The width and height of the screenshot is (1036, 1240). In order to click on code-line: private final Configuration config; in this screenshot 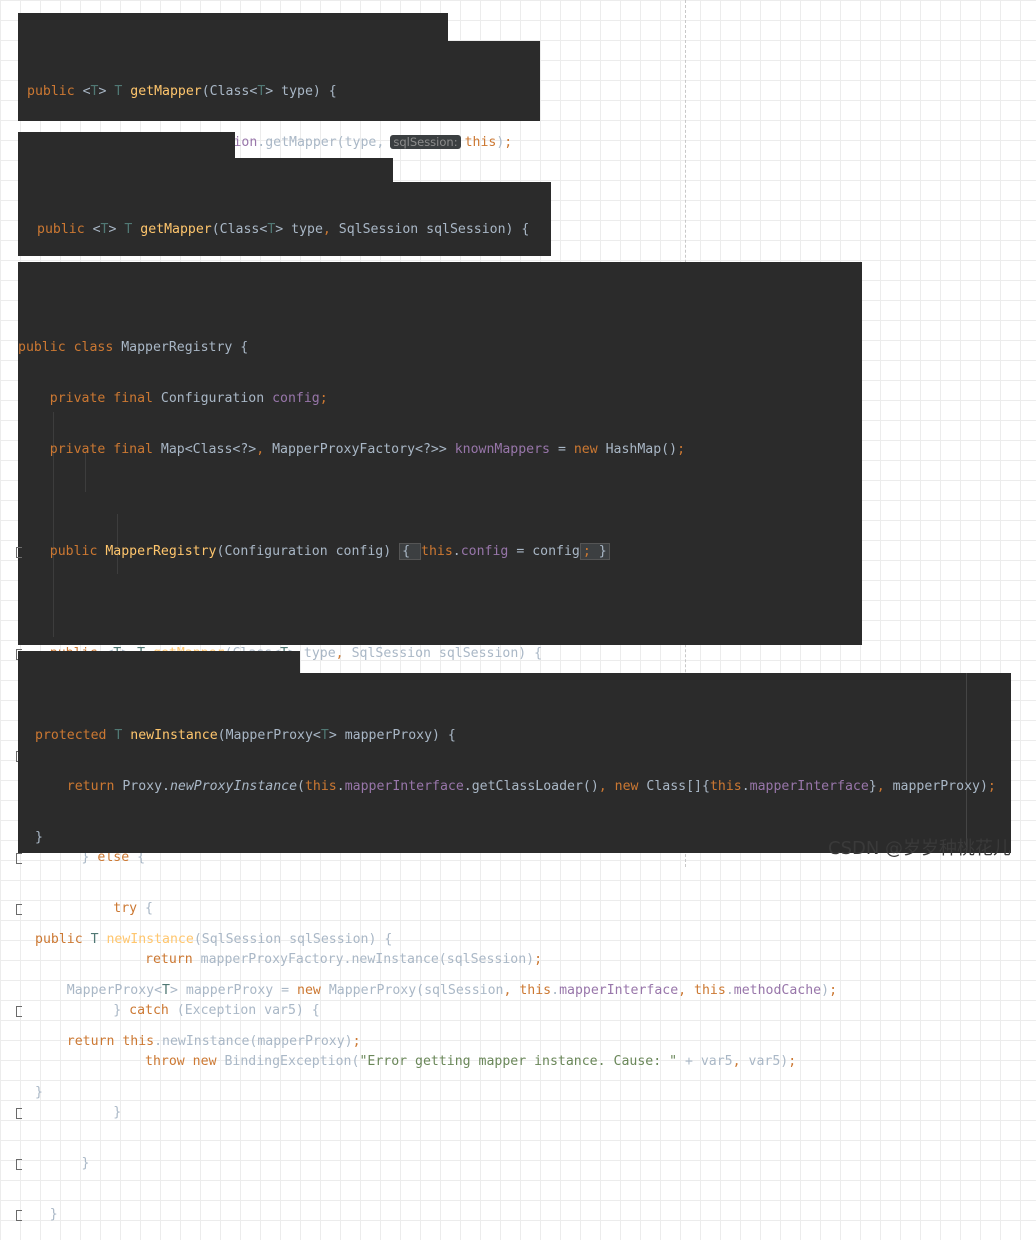, I will do `click(188, 398)`.